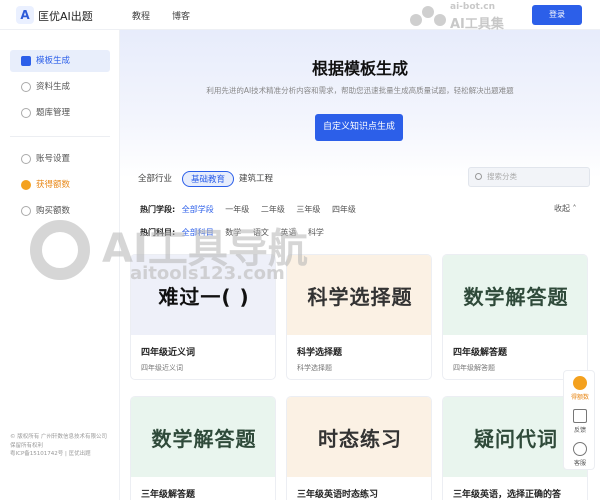  Describe the element at coordinates (25, 15) in the screenshot. I see `app-logo-icon: A` at that location.